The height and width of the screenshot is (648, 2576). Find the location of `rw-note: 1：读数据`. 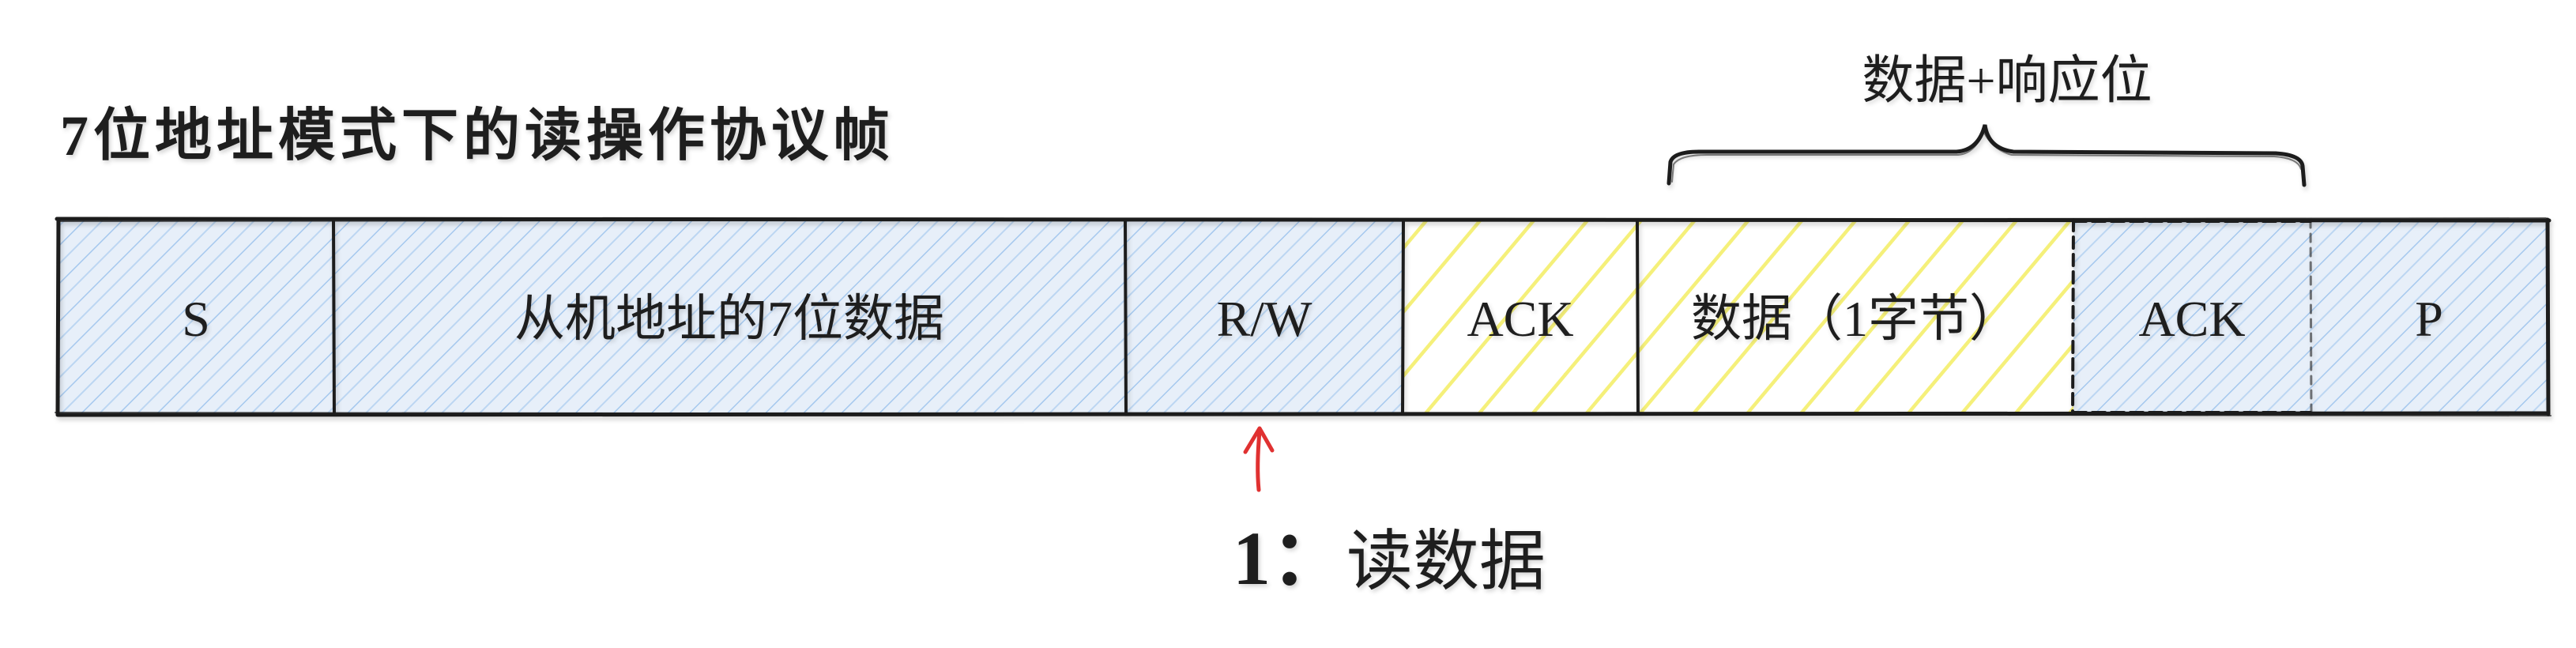

rw-note: 1：读数据 is located at coordinates (1389, 551).